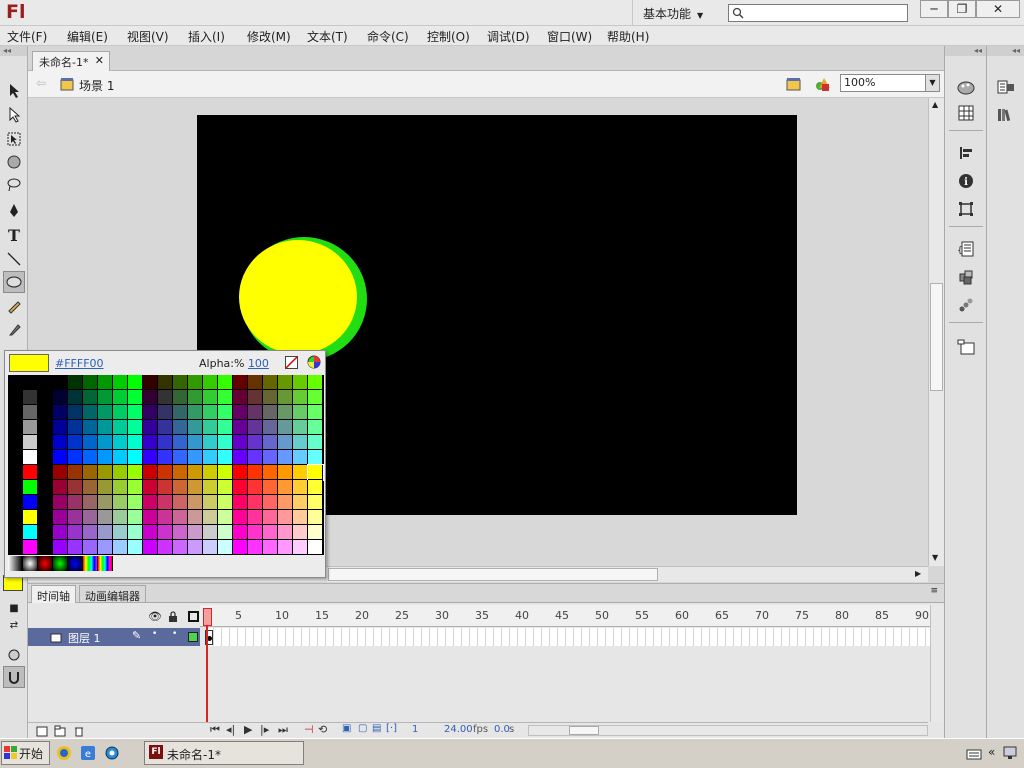 The width and height of the screenshot is (1024, 768). What do you see at coordinates (1006, 87) in the screenshot?
I see `properties-panel-icon` at bounding box center [1006, 87].